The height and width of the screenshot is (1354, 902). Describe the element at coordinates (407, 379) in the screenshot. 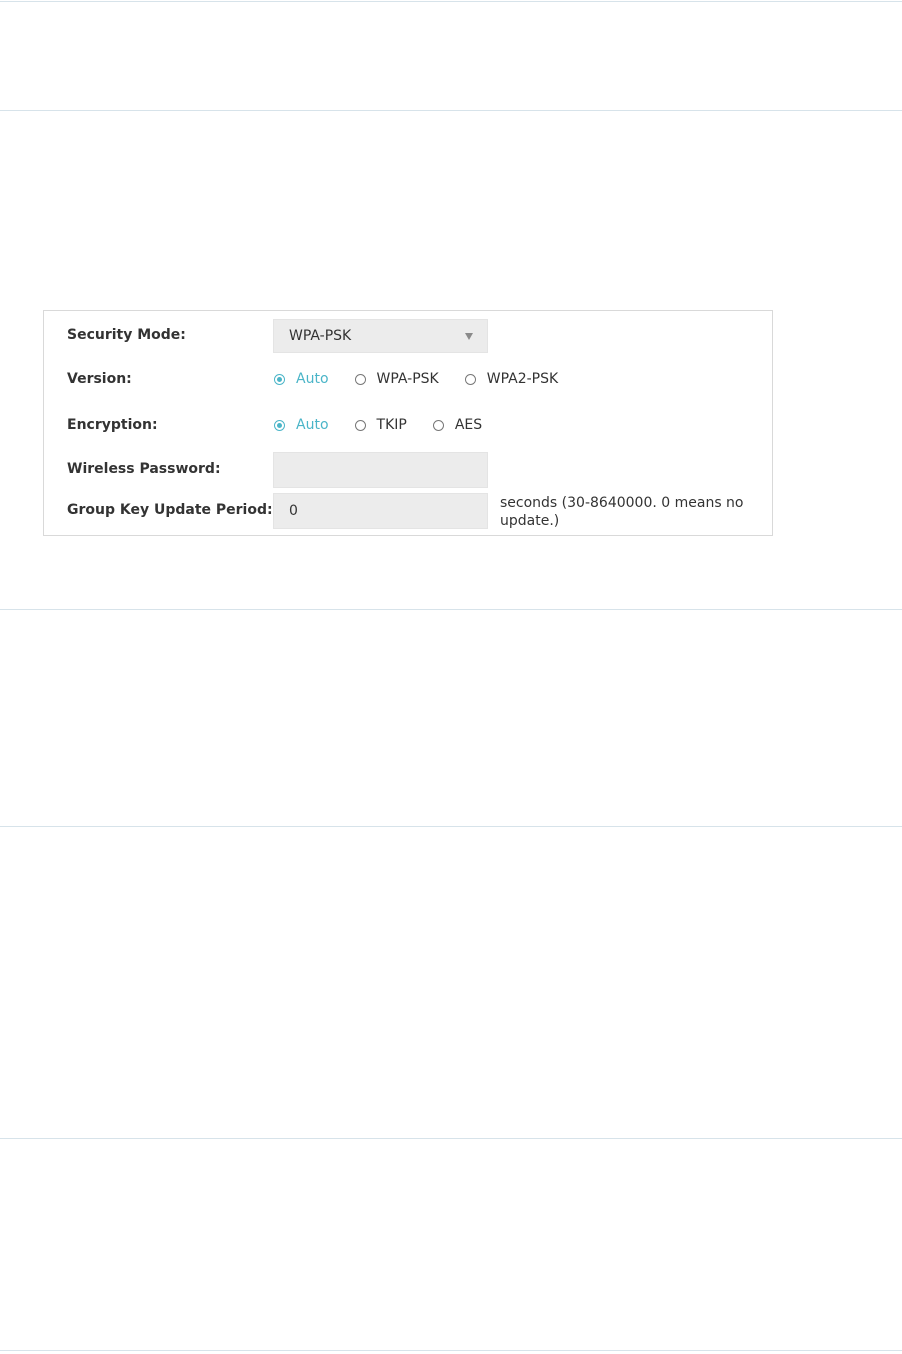

I see `version-option-label: WPA-PSK` at that location.